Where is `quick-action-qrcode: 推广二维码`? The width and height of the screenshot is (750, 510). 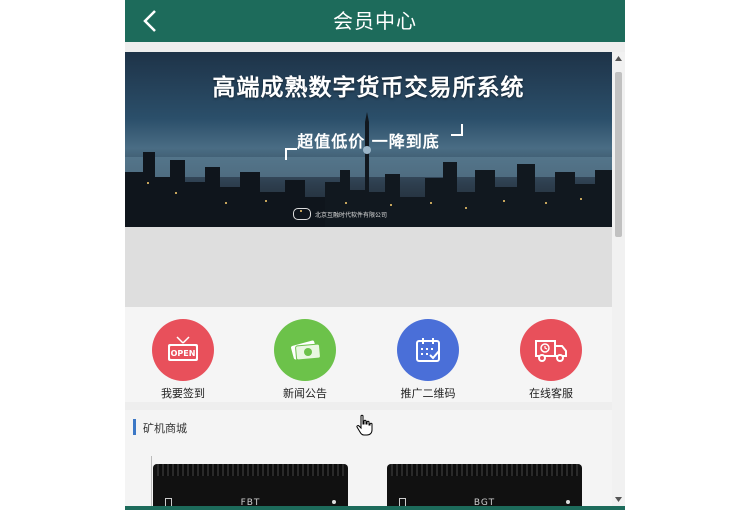 quick-action-qrcode: 推广二维码 is located at coordinates (428, 360).